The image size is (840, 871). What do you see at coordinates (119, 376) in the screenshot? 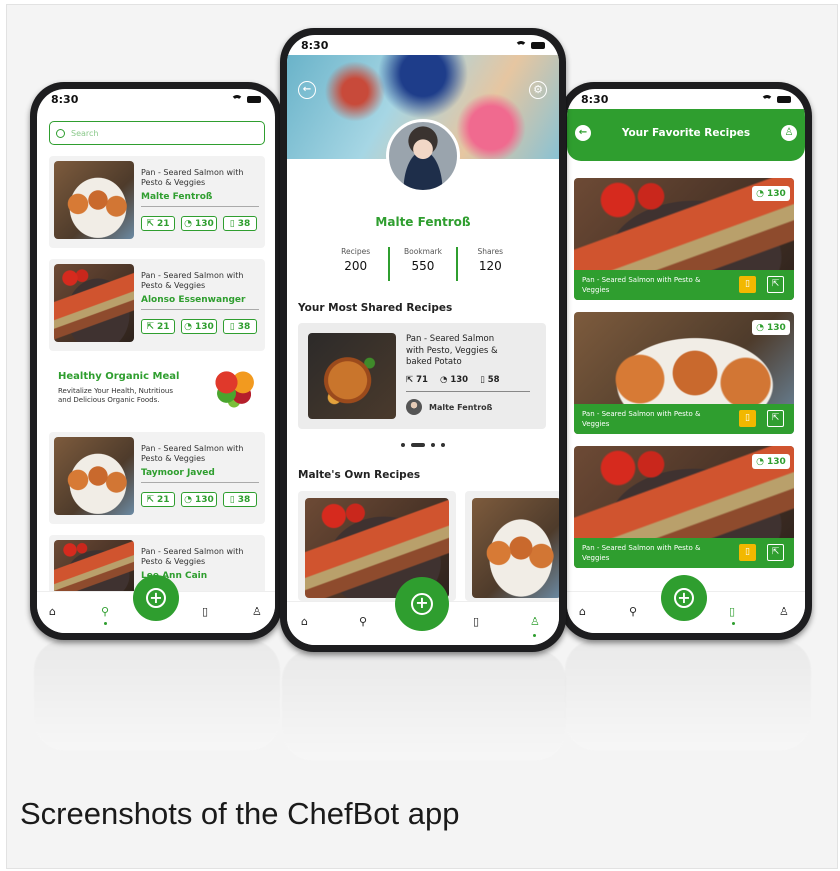
I see `promo-title: Healthy Organic Meal` at bounding box center [119, 376].